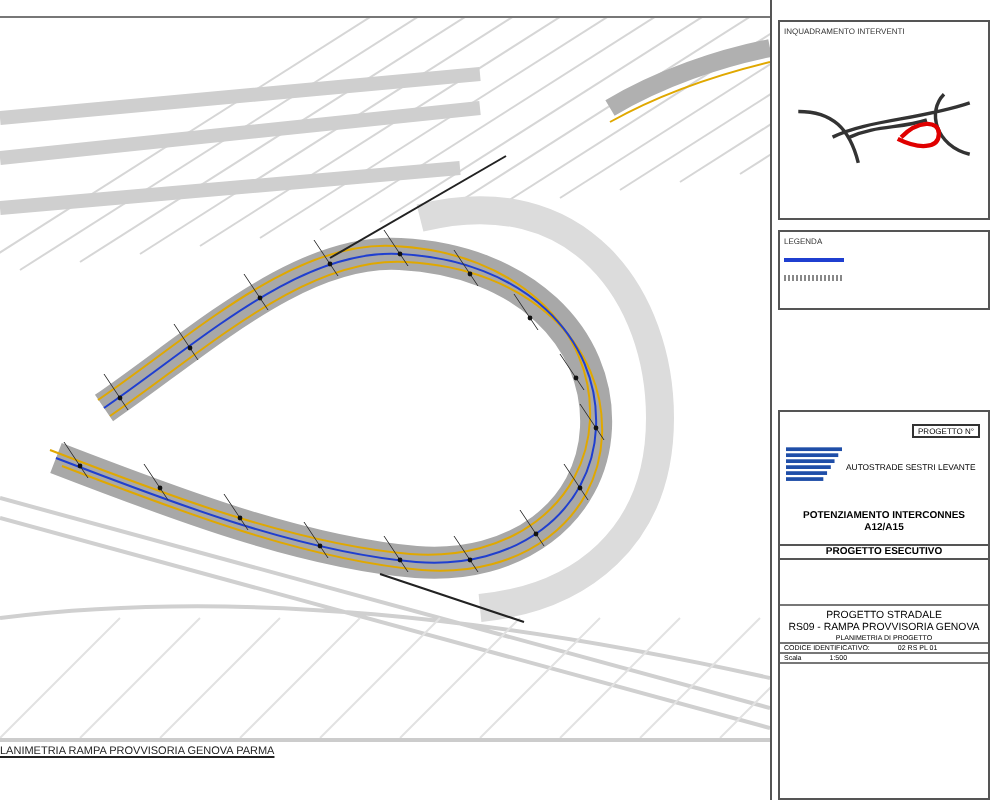 The height and width of the screenshot is (800, 990). What do you see at coordinates (814, 466) in the screenshot?
I see `striped-logo-icon` at bounding box center [814, 466].